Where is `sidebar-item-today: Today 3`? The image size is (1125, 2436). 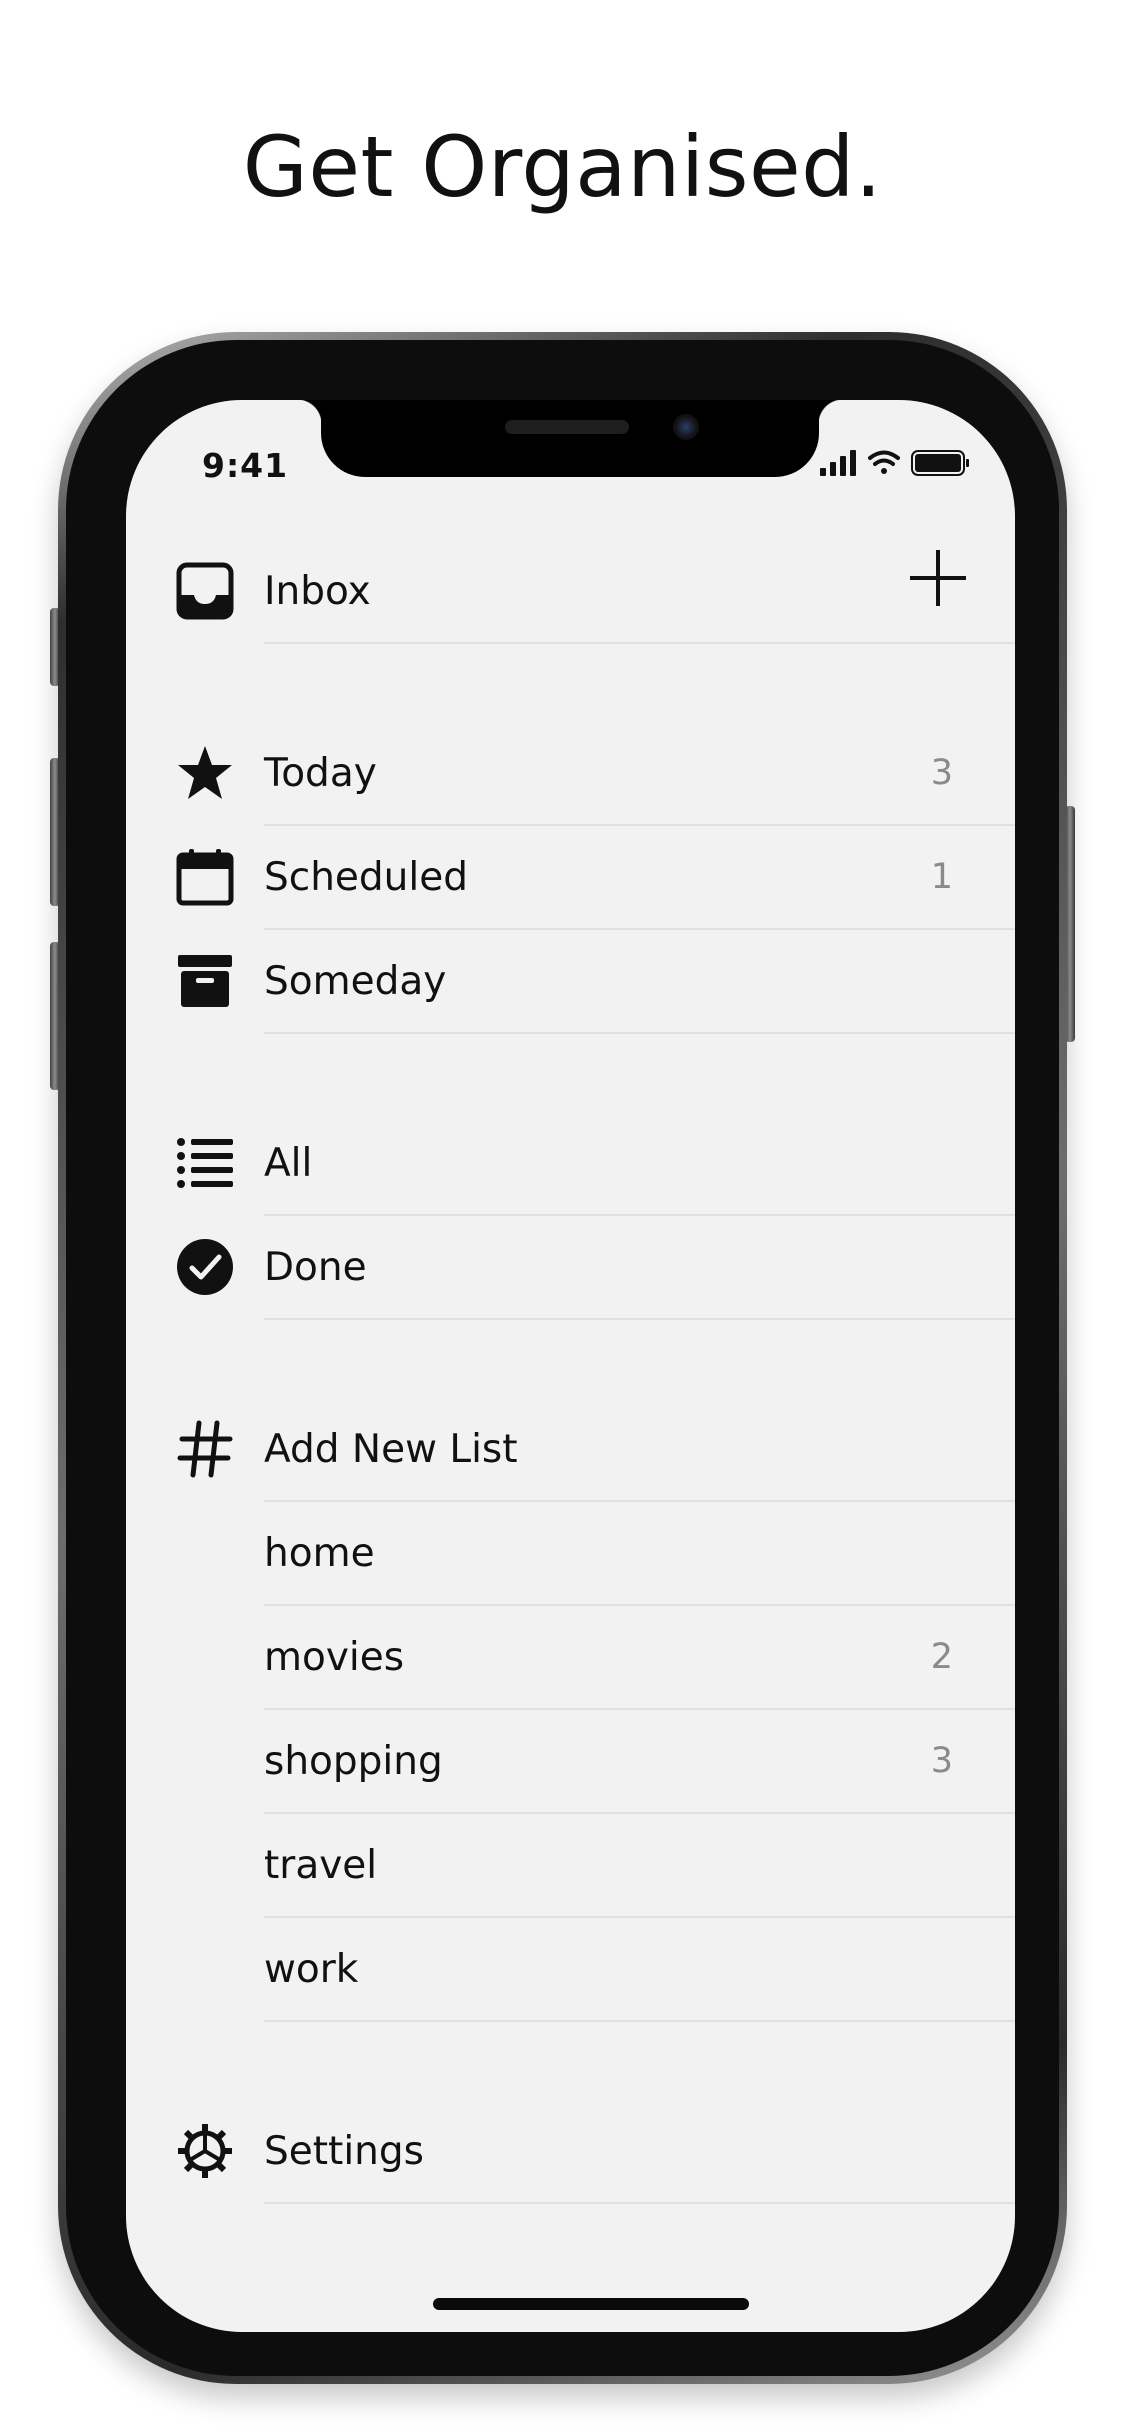
sidebar-item-today: Today 3 is located at coordinates (570, 774).